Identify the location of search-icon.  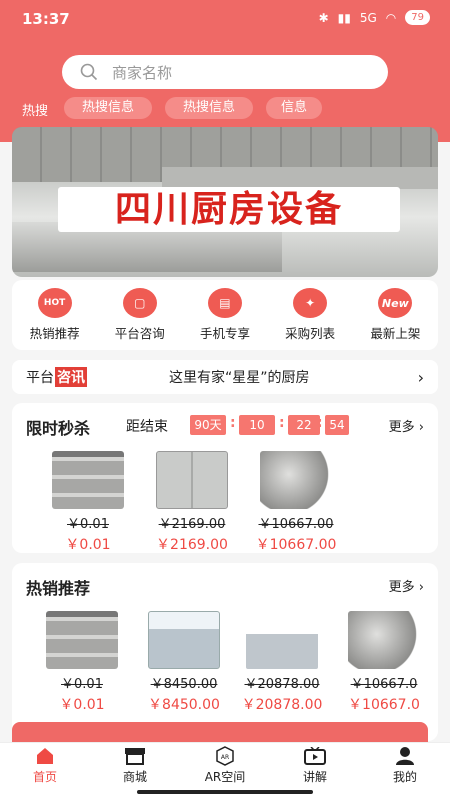
(89, 72).